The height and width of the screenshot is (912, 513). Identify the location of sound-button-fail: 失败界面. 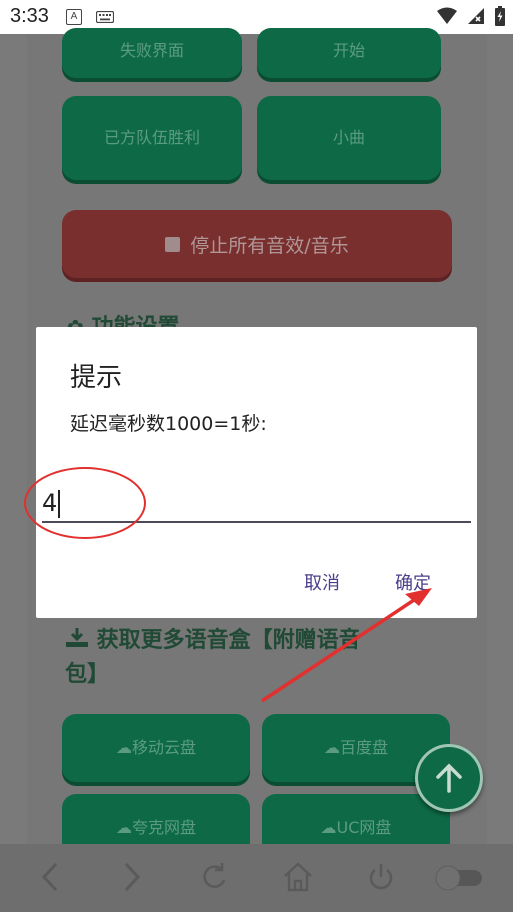
(152, 53).